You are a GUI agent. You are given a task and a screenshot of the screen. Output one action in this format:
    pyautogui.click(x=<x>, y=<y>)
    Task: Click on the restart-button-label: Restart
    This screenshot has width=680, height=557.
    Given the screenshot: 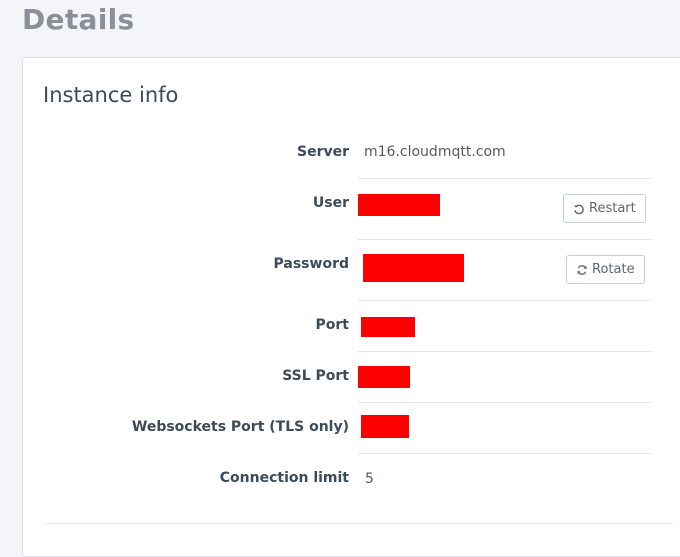 What is the action you would take?
    pyautogui.click(x=612, y=208)
    